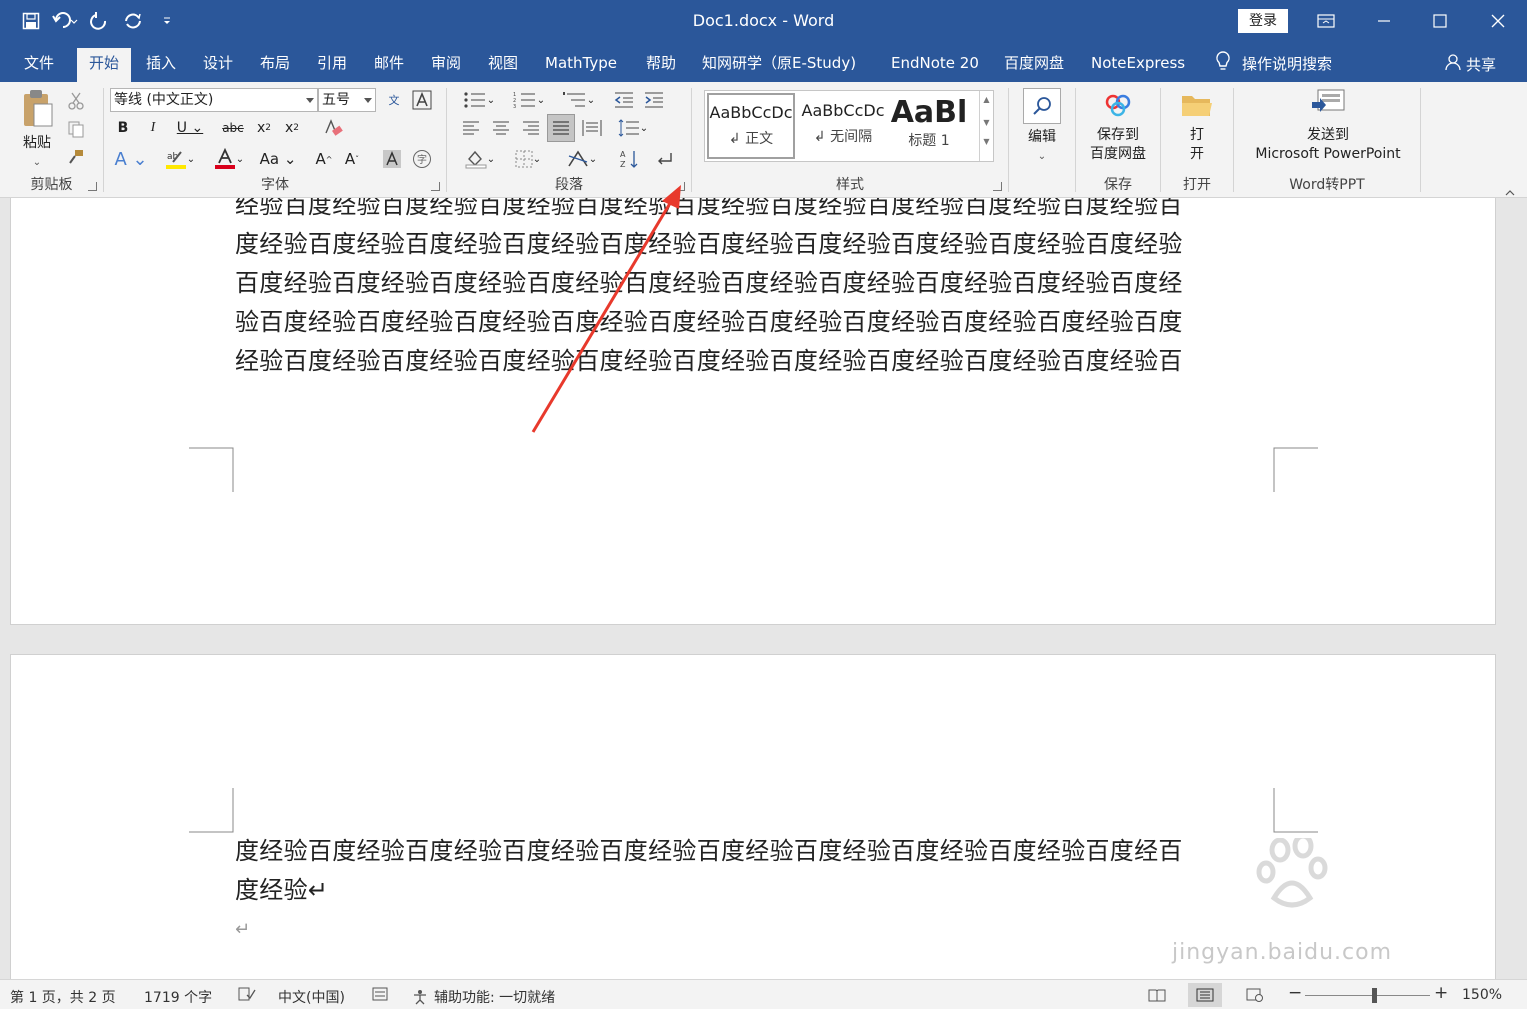  I want to click on tab-review: 审阅, so click(446, 66).